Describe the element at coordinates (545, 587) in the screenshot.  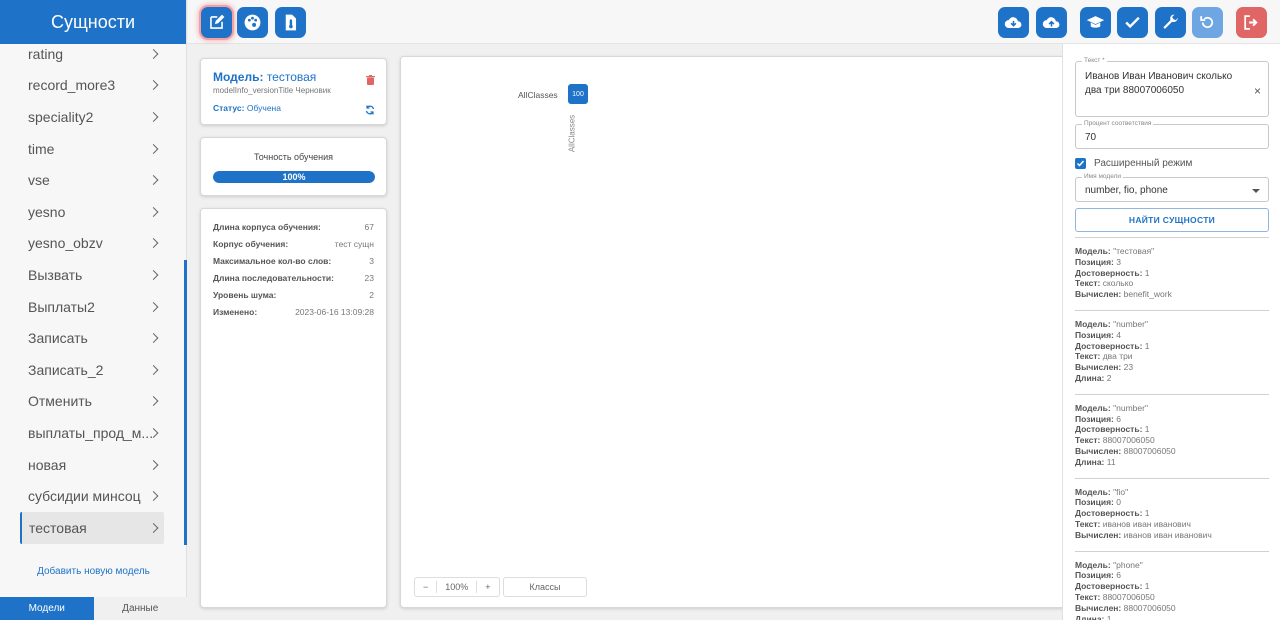
I see `classes-button: Классы` at that location.